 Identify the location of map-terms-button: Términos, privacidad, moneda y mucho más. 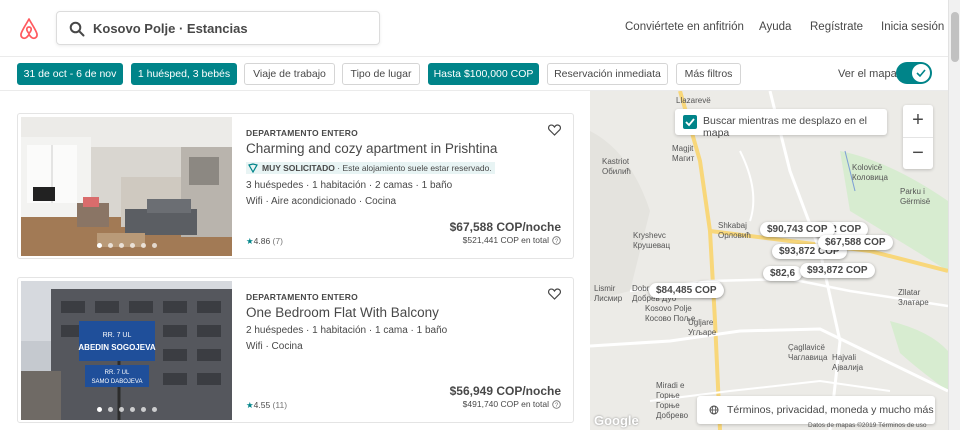
(816, 410).